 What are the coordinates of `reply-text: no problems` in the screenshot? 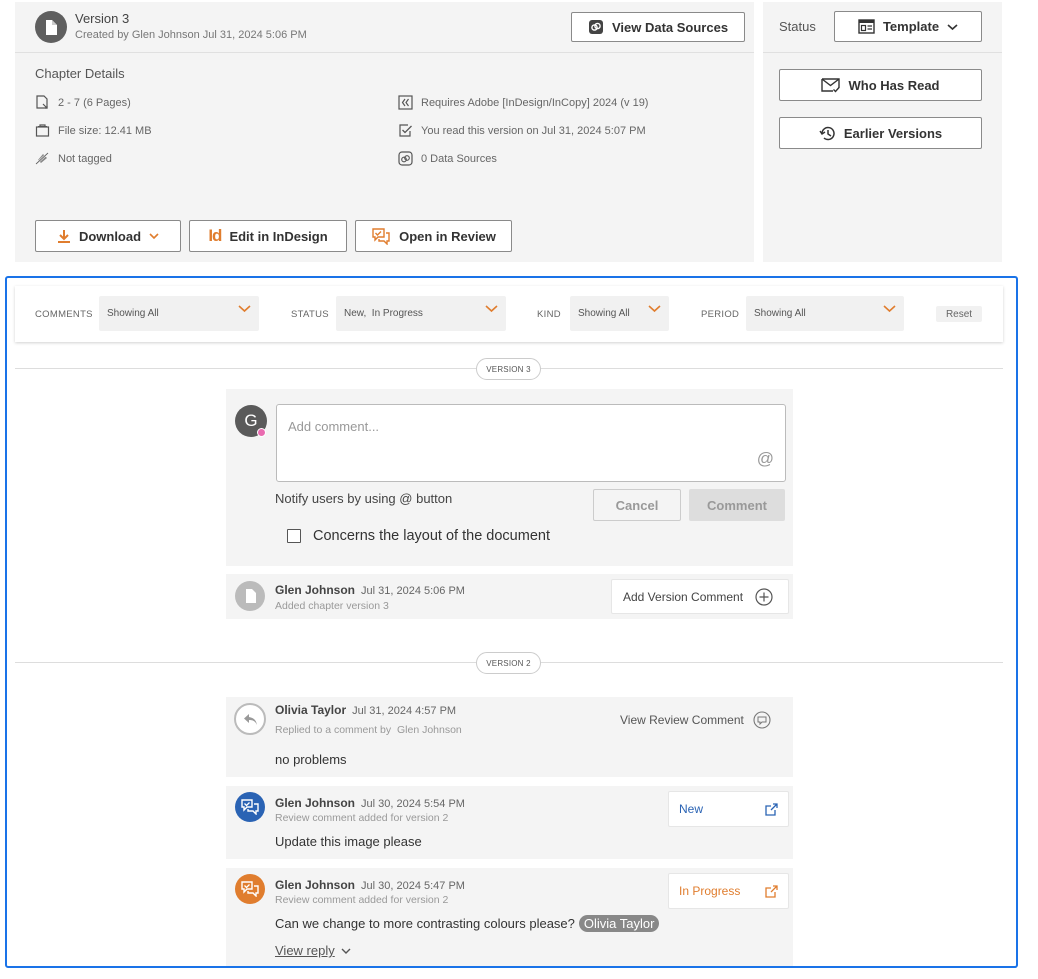 It's located at (311, 759).